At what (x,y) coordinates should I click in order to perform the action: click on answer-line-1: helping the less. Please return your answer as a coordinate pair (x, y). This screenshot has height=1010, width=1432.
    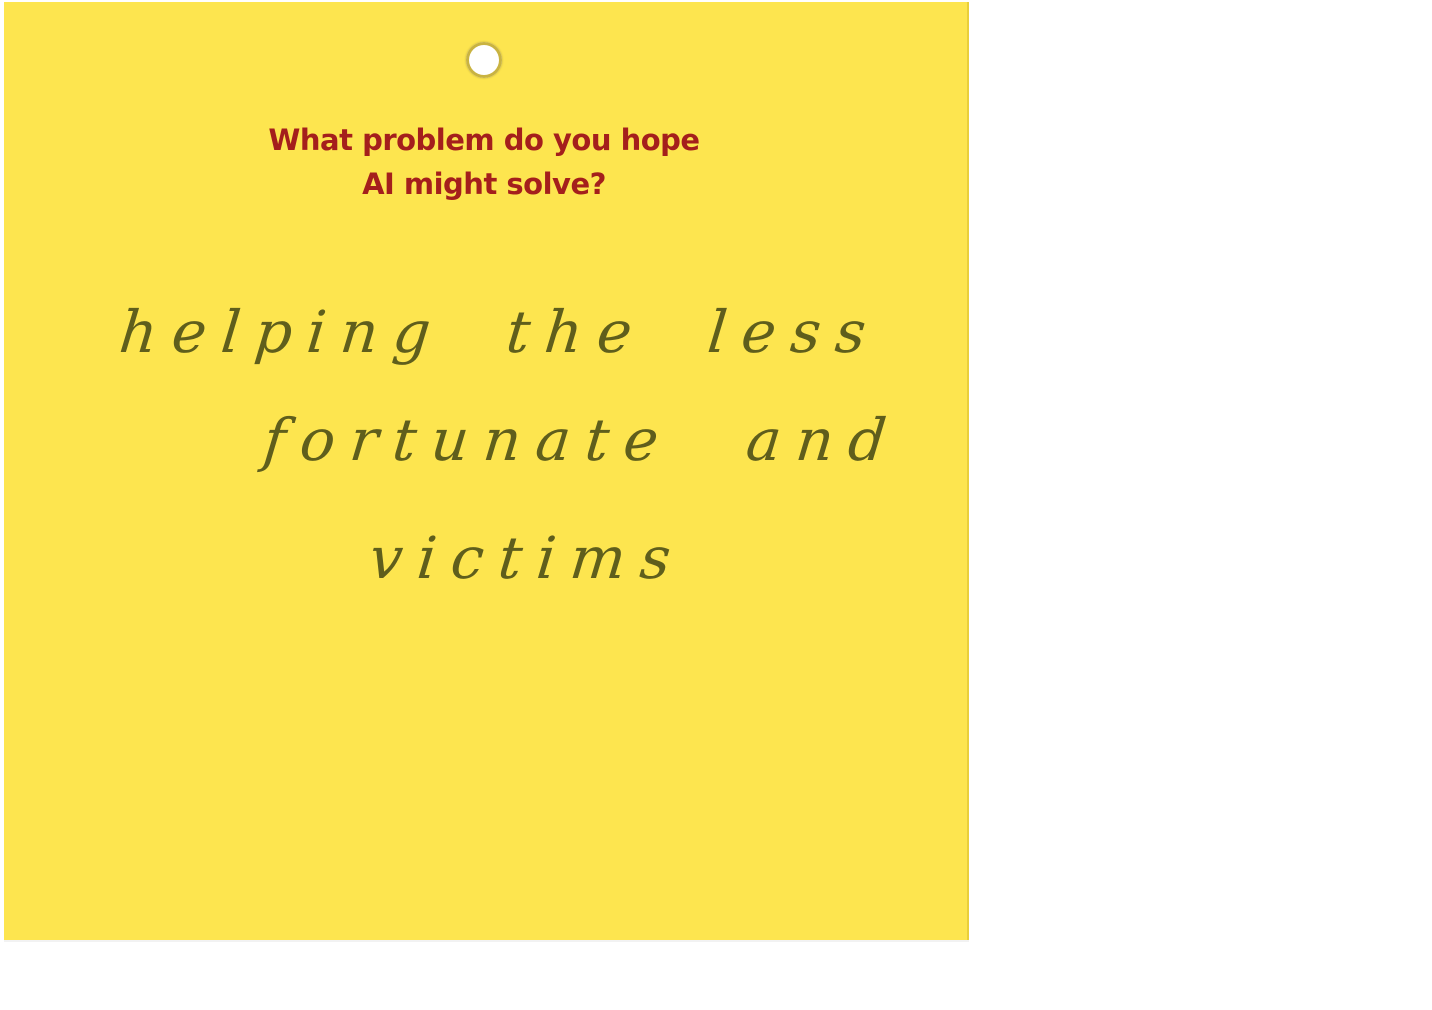
    Looking at the image, I should click on (500, 332).